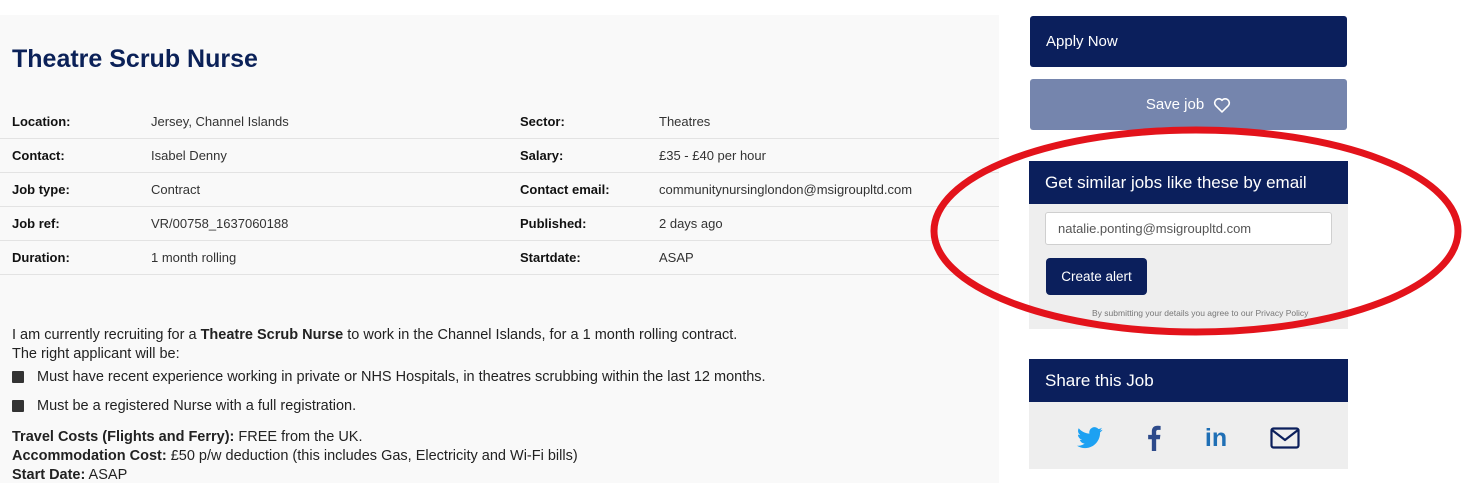 This screenshot has width=1480, height=483. What do you see at coordinates (676, 257) in the screenshot?
I see `detail-value: ASAP` at bounding box center [676, 257].